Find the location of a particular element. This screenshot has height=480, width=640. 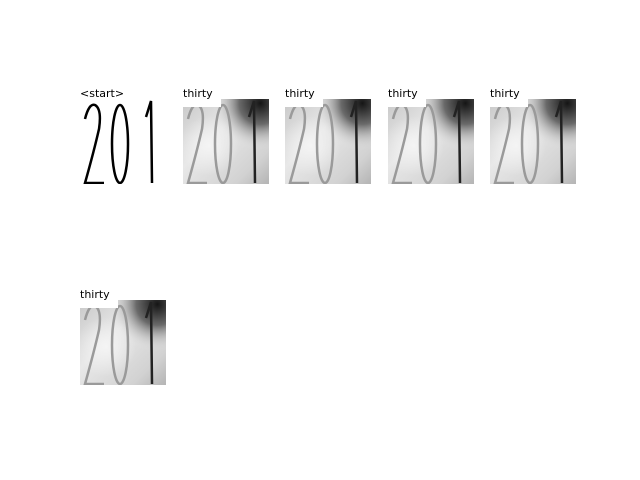

panel-attention-2: thirty is located at coordinates (328, 136).